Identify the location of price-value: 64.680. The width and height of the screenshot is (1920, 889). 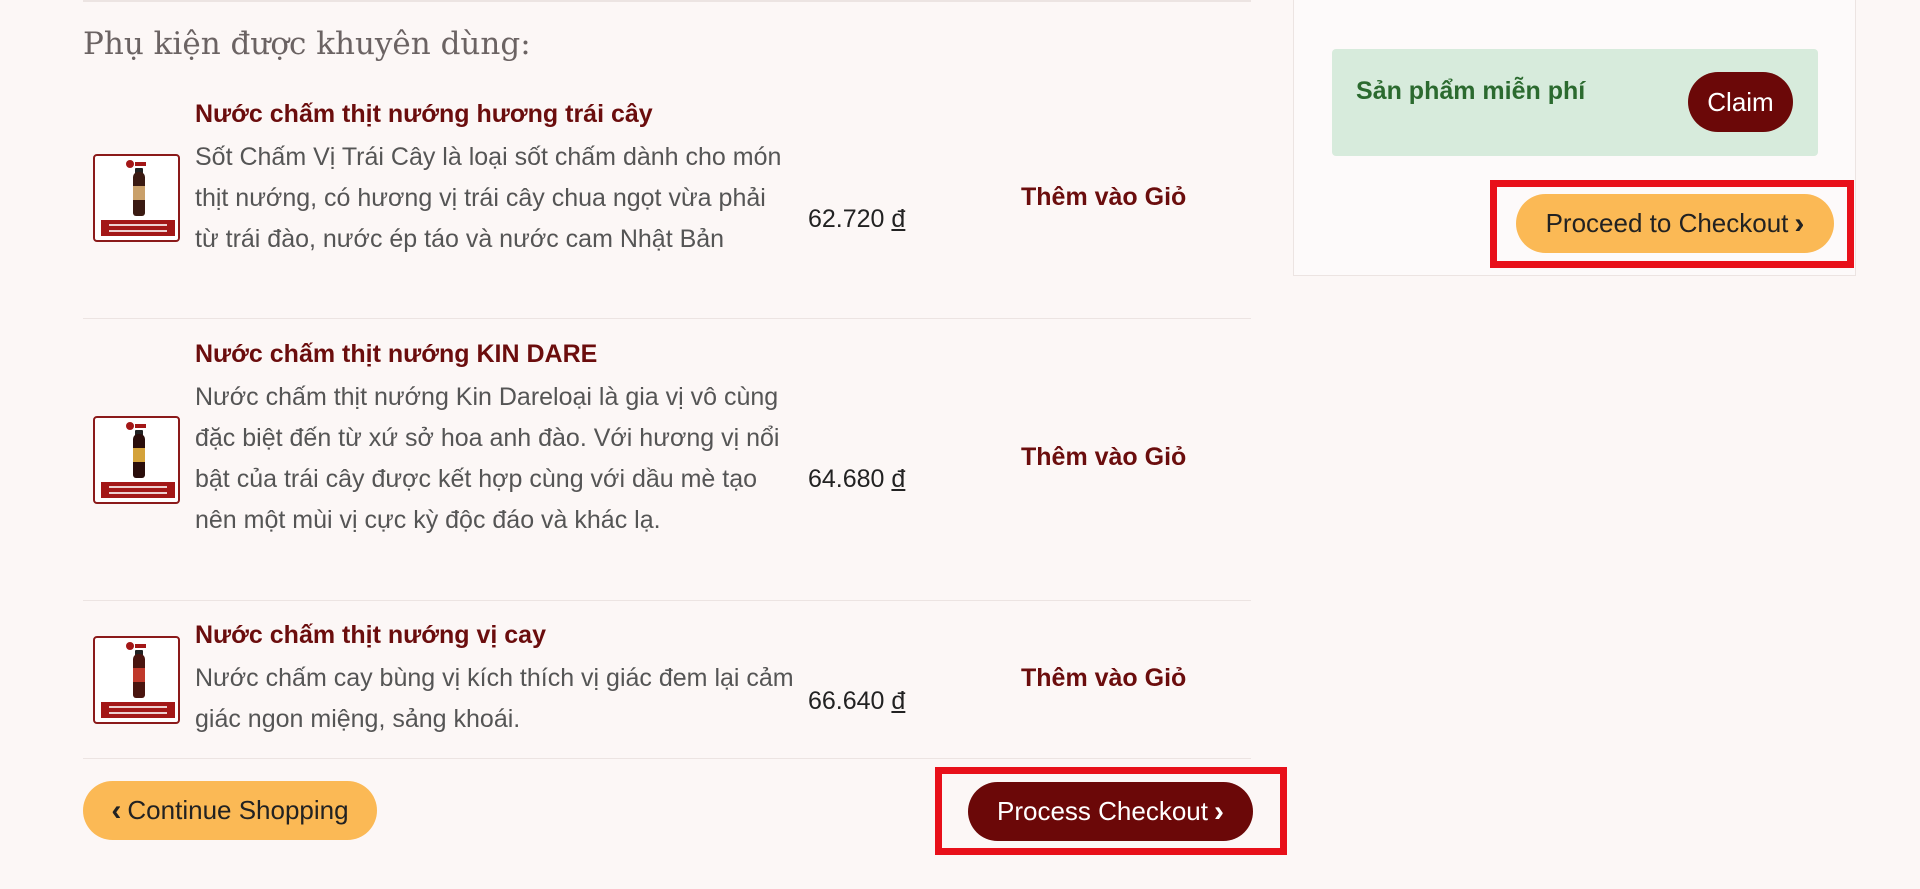
(846, 479).